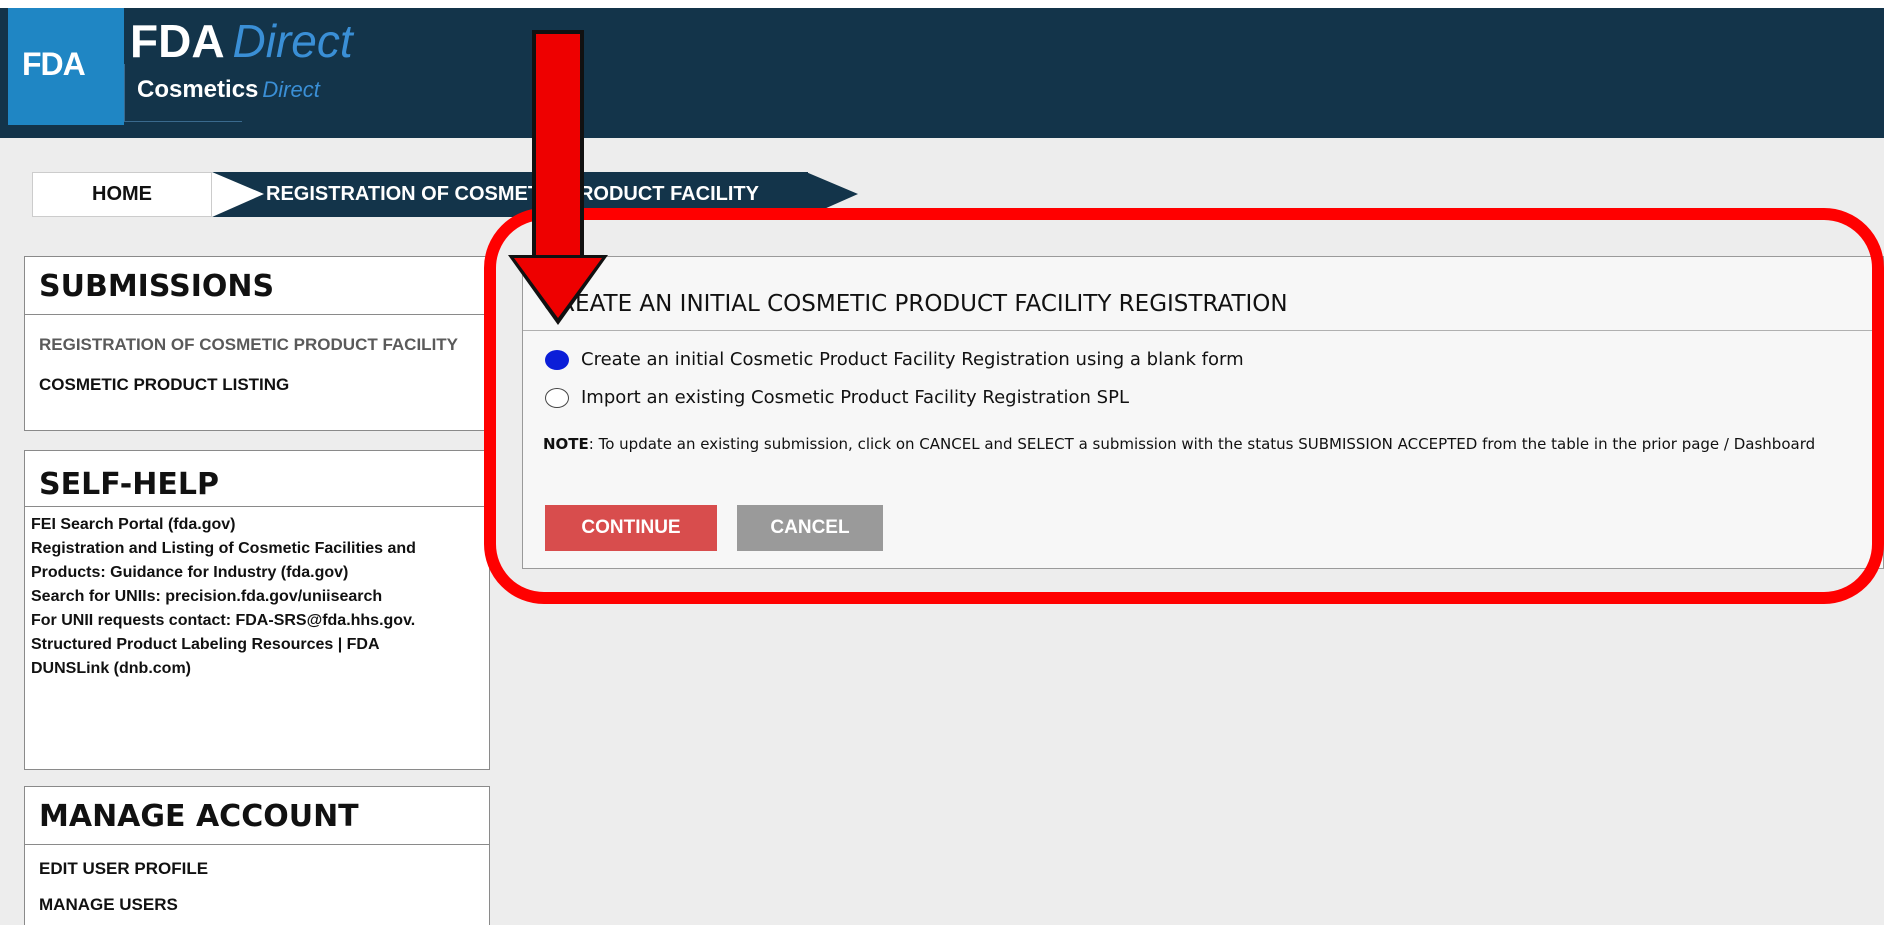 The image size is (1884, 925). What do you see at coordinates (557, 359) in the screenshot?
I see `radio-selected-icon` at bounding box center [557, 359].